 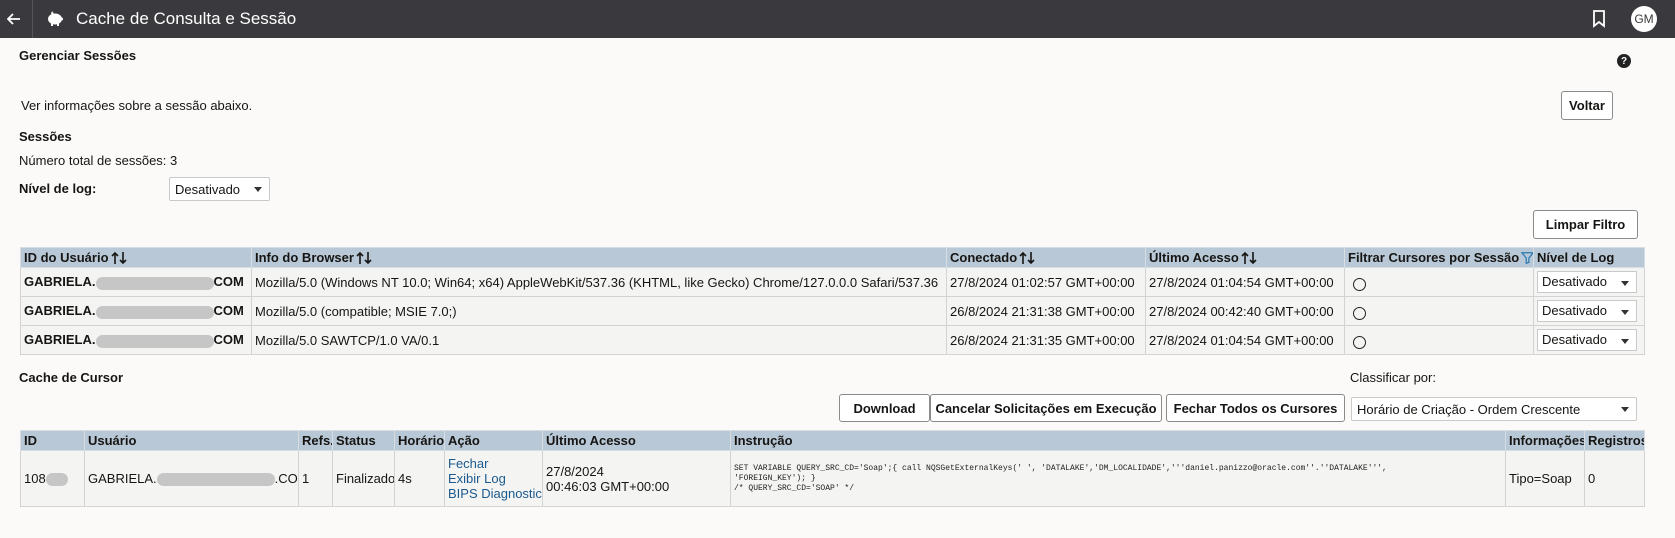 What do you see at coordinates (884, 408) in the screenshot?
I see `download-button: Download` at bounding box center [884, 408].